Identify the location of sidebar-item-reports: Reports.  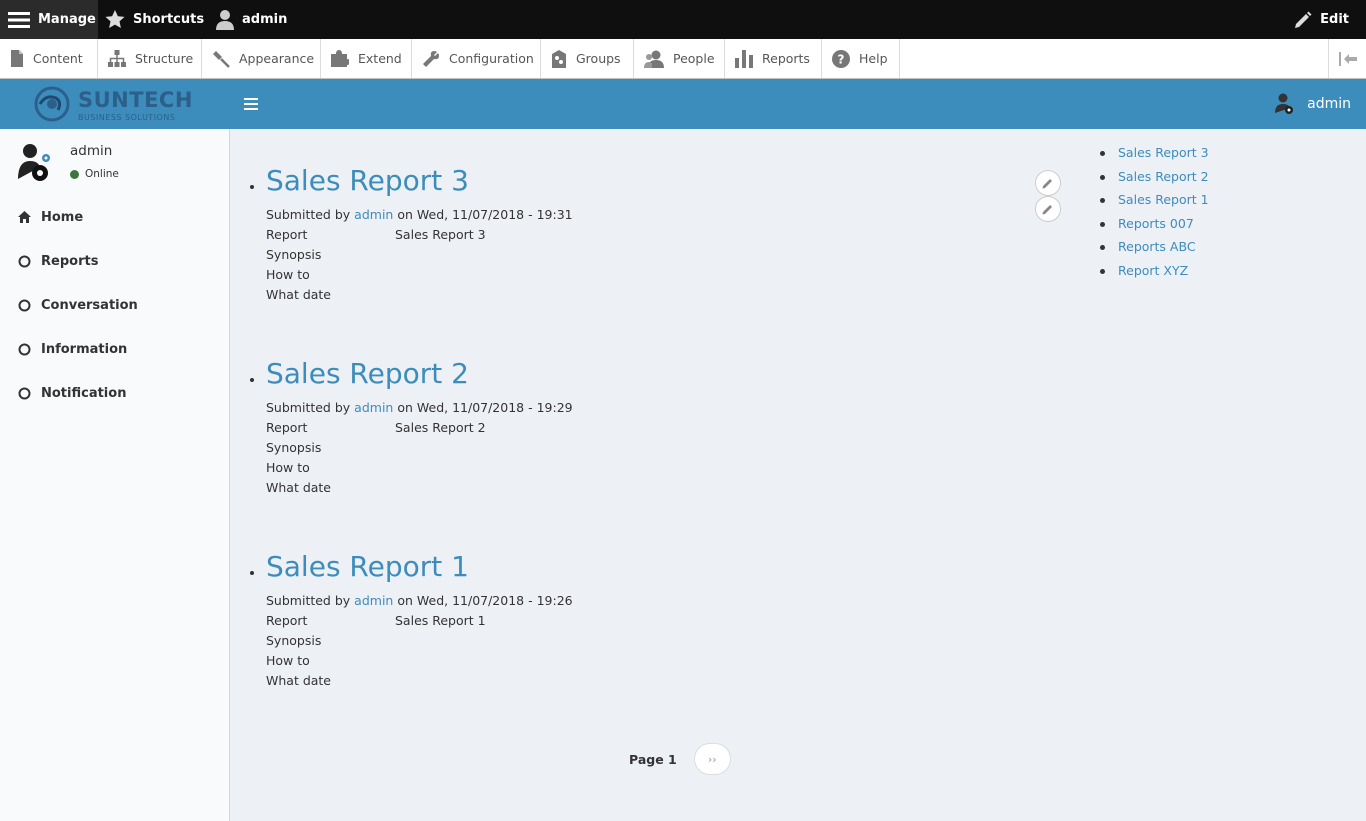
(58, 261).